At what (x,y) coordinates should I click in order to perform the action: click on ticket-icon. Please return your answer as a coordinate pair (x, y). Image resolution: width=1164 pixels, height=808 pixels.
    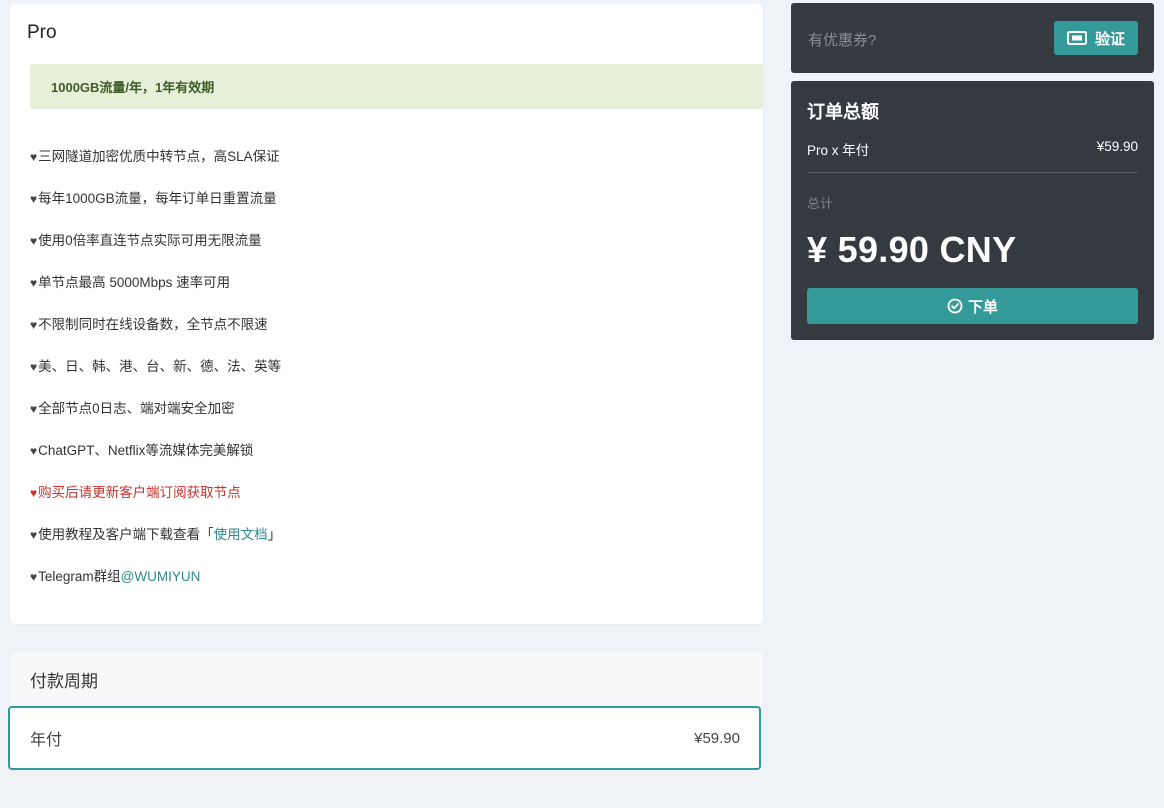
    Looking at the image, I should click on (1076, 38).